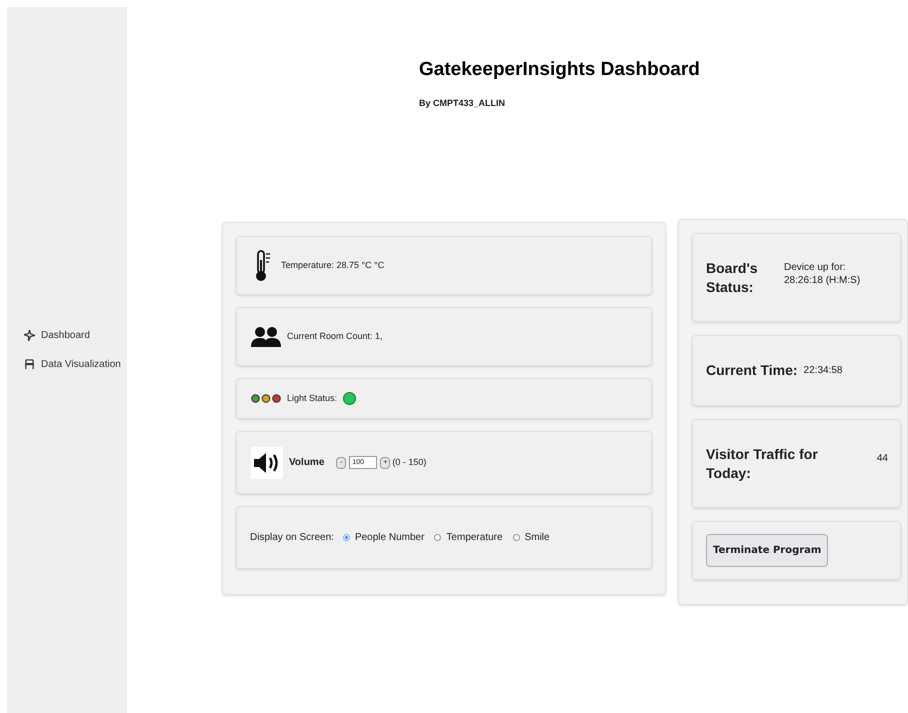 Image resolution: width=908 pixels, height=713 pixels. Describe the element at coordinates (332, 265) in the screenshot. I see `temperature-reading: Temperature: 28.75 °C °C` at that location.